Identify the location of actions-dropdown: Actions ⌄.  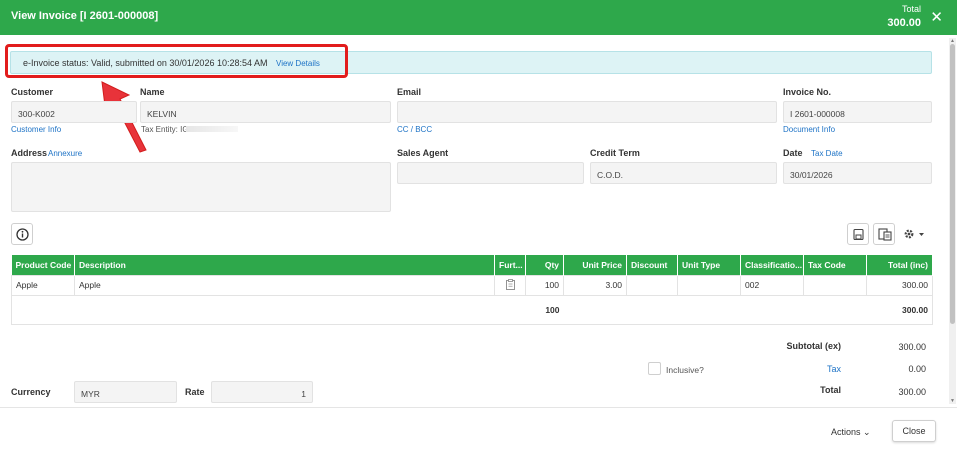
(851, 432).